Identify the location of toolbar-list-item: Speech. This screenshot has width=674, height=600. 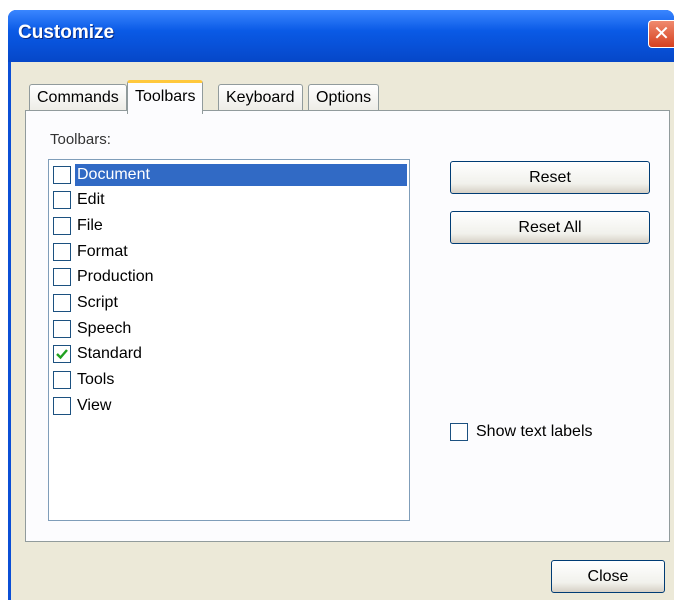
(229, 328).